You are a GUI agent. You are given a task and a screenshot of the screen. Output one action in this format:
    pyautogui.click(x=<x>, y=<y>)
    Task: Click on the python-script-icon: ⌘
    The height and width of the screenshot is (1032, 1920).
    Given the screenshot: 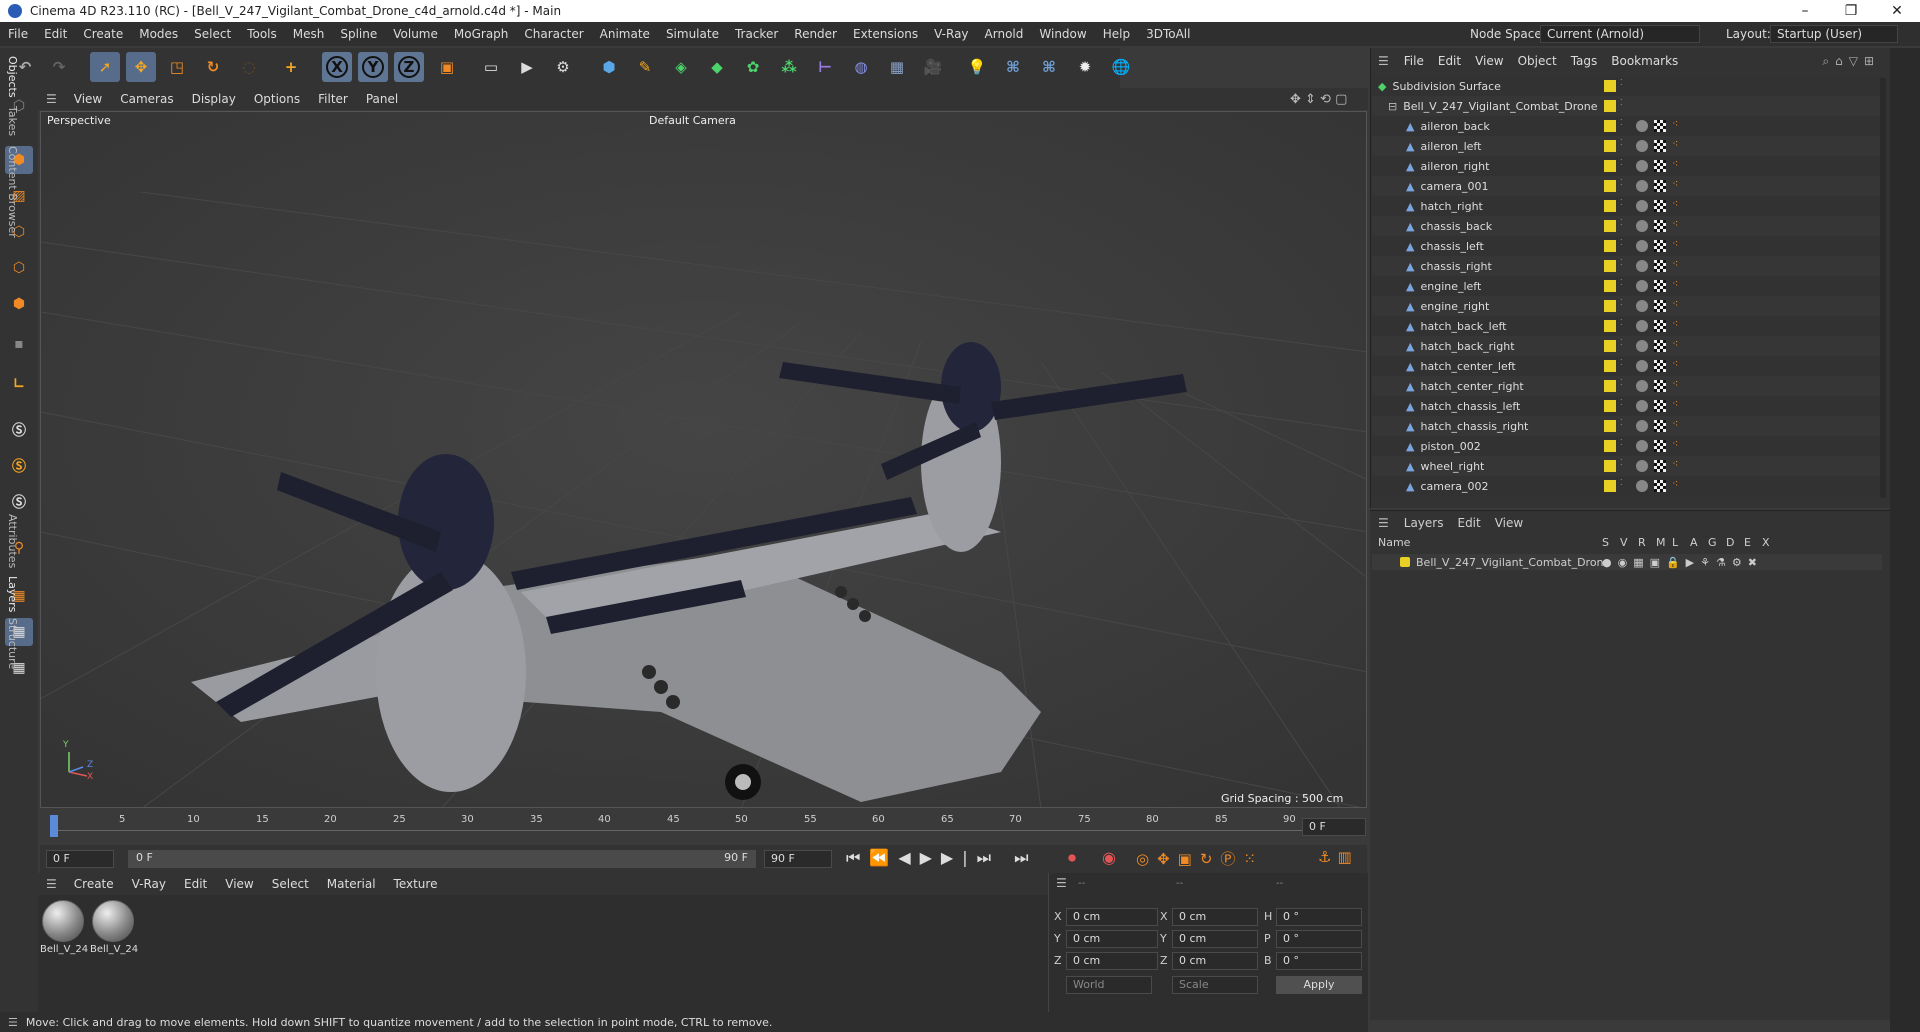 What is the action you would take?
    pyautogui.click(x=1049, y=67)
    